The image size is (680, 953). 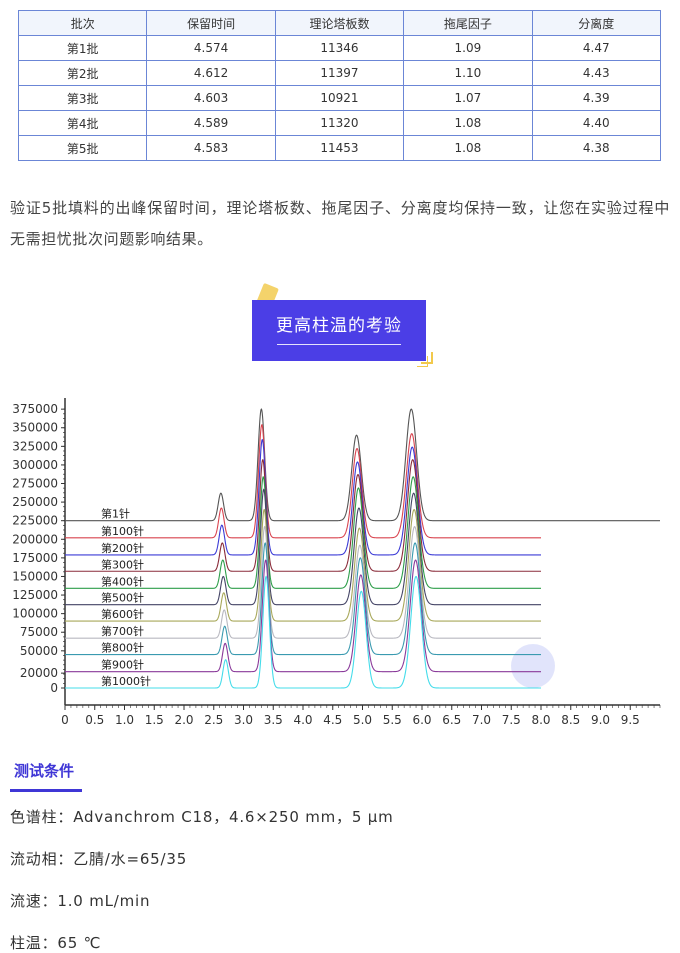 What do you see at coordinates (630, 720) in the screenshot?
I see `x-tick-label: 9.5` at bounding box center [630, 720].